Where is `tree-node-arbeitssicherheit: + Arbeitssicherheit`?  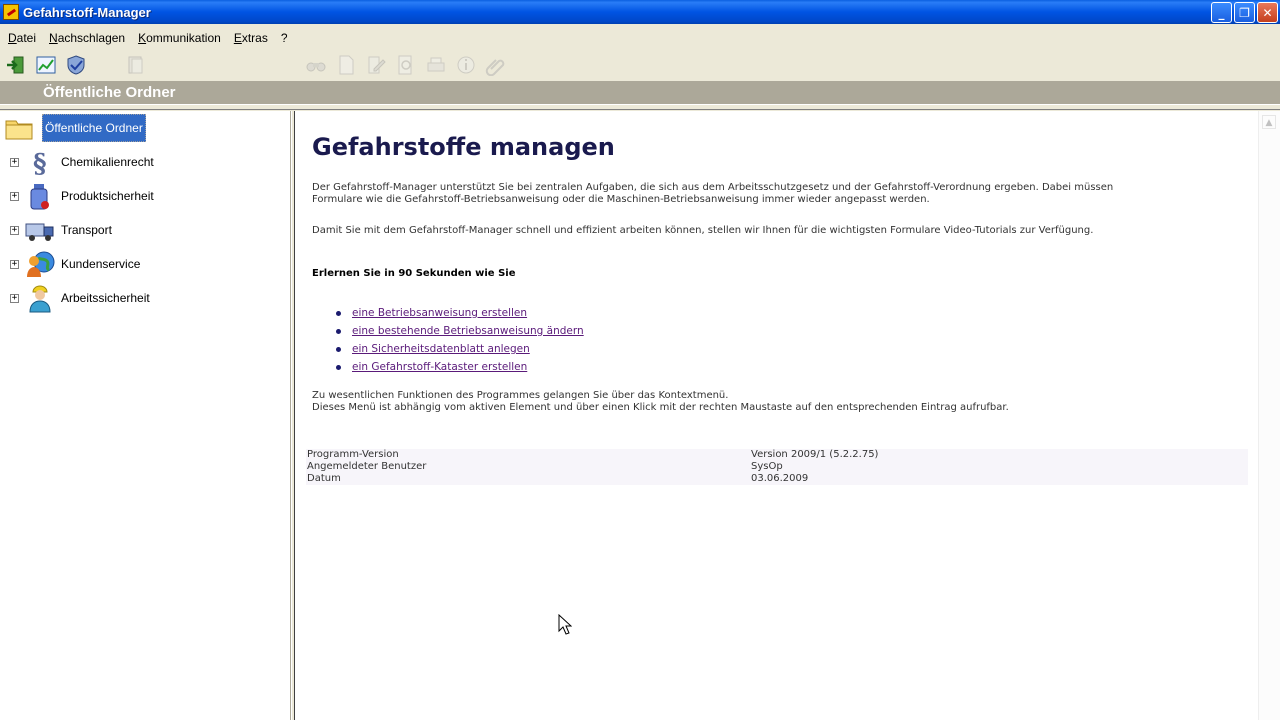 tree-node-arbeitssicherheit: + Arbeitssicherheit is located at coordinates (80, 298).